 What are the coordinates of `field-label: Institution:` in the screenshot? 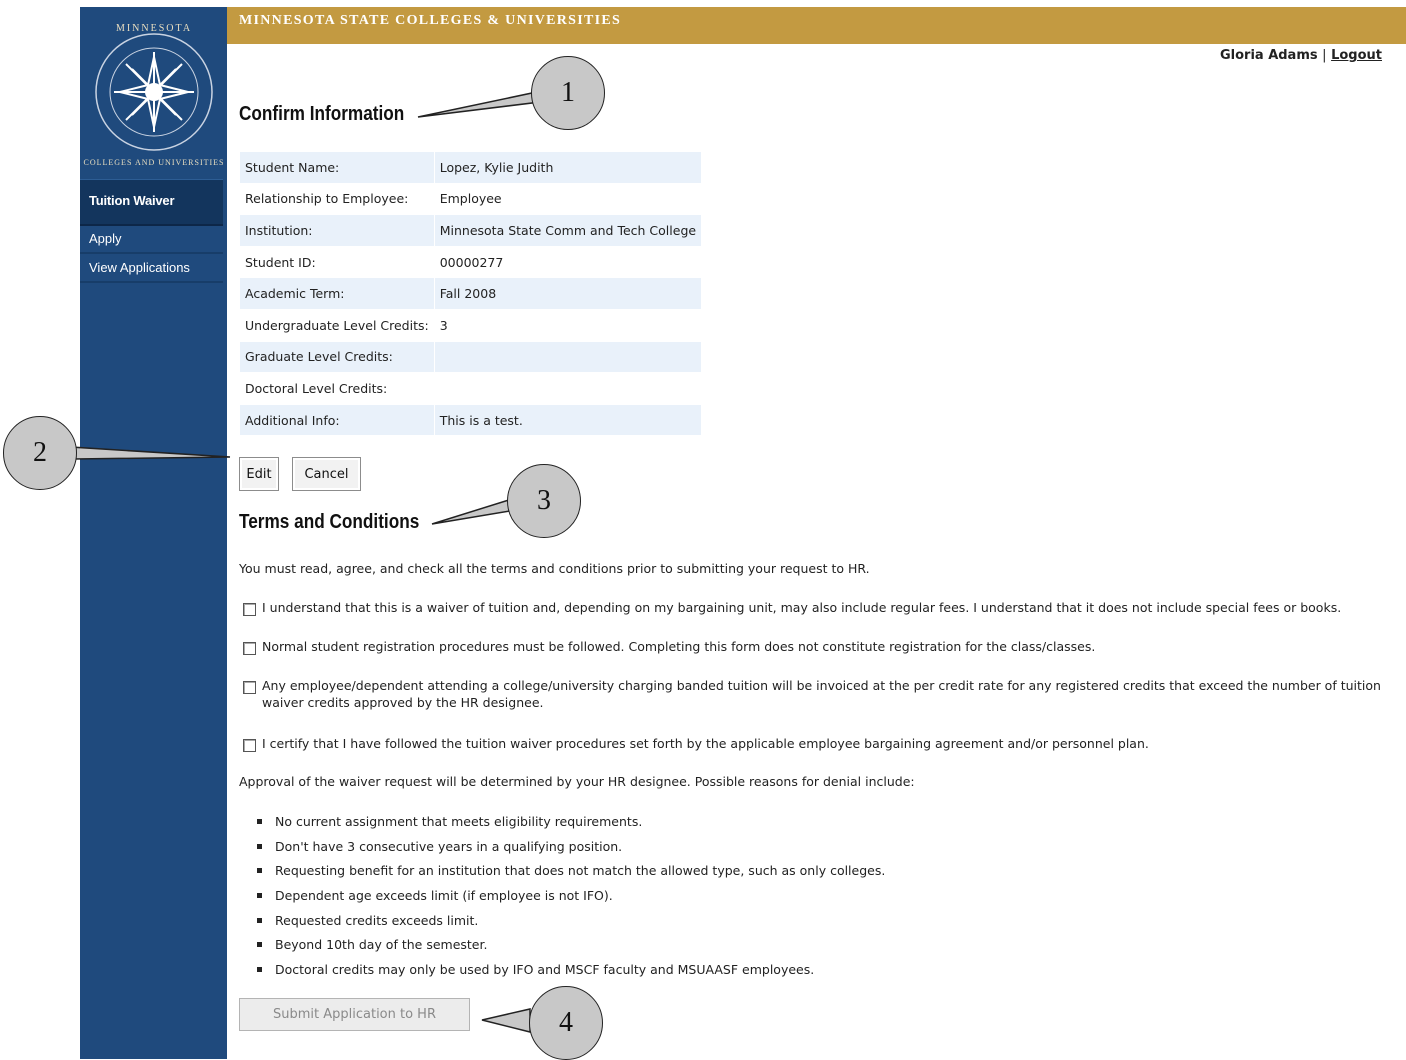 It's located at (337, 230).